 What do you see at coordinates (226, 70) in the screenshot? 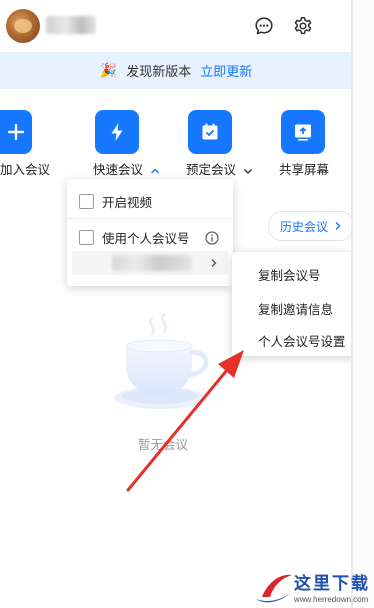
I see `update-now-link: 立即更新` at bounding box center [226, 70].